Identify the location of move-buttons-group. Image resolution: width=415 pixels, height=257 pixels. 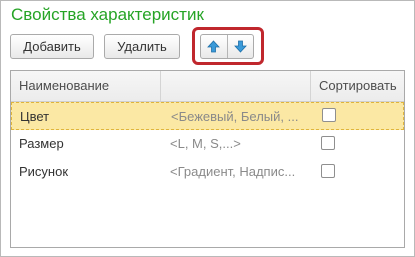
(227, 46).